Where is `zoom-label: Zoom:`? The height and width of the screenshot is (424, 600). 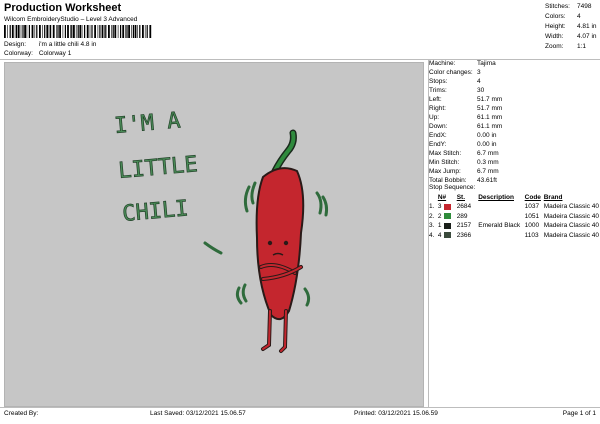
zoom-label: Zoom: is located at coordinates (554, 46).